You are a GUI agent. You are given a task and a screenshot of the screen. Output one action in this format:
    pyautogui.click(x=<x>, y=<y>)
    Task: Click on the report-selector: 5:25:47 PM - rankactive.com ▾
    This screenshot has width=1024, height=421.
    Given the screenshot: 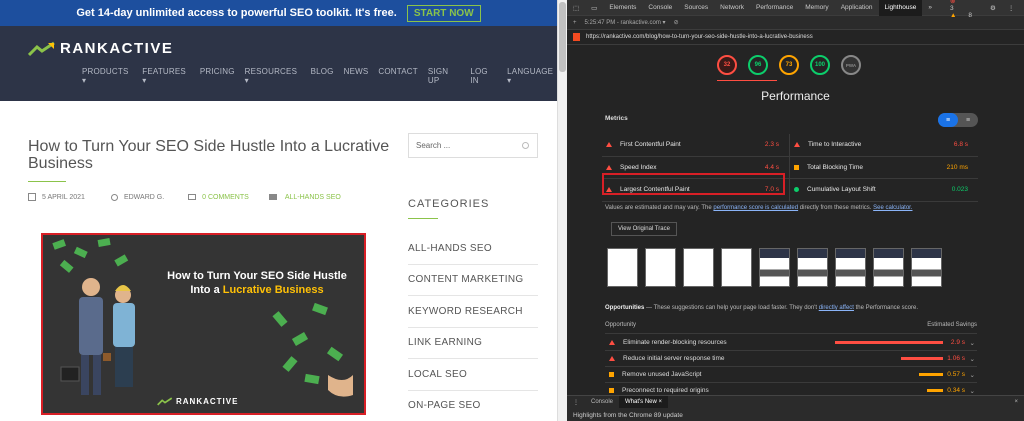 What is the action you would take?
    pyautogui.click(x=625, y=22)
    